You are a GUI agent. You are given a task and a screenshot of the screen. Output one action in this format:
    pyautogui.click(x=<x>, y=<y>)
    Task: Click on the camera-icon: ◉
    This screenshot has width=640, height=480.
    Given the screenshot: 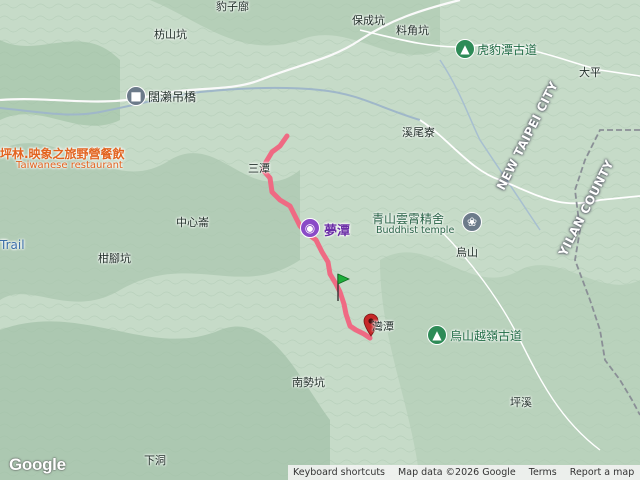 What is the action you would take?
    pyautogui.click(x=310, y=228)
    